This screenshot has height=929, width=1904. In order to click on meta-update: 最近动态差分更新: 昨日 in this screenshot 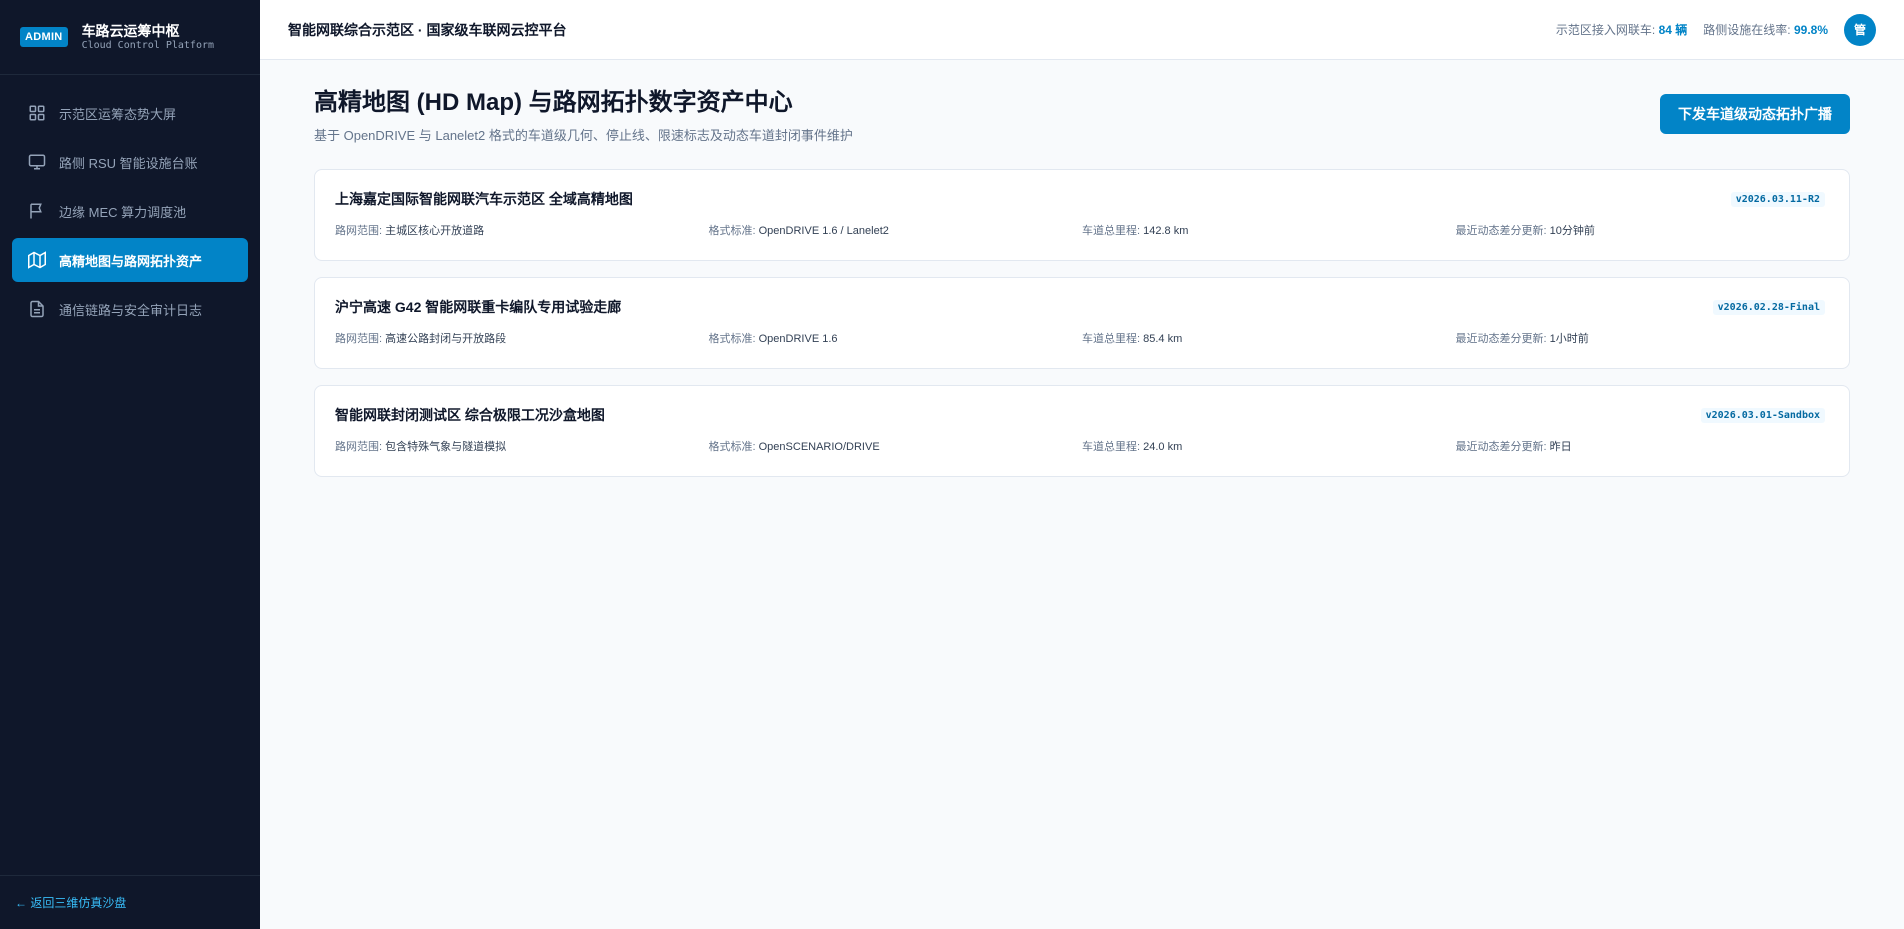, I will do `click(1643, 446)`.